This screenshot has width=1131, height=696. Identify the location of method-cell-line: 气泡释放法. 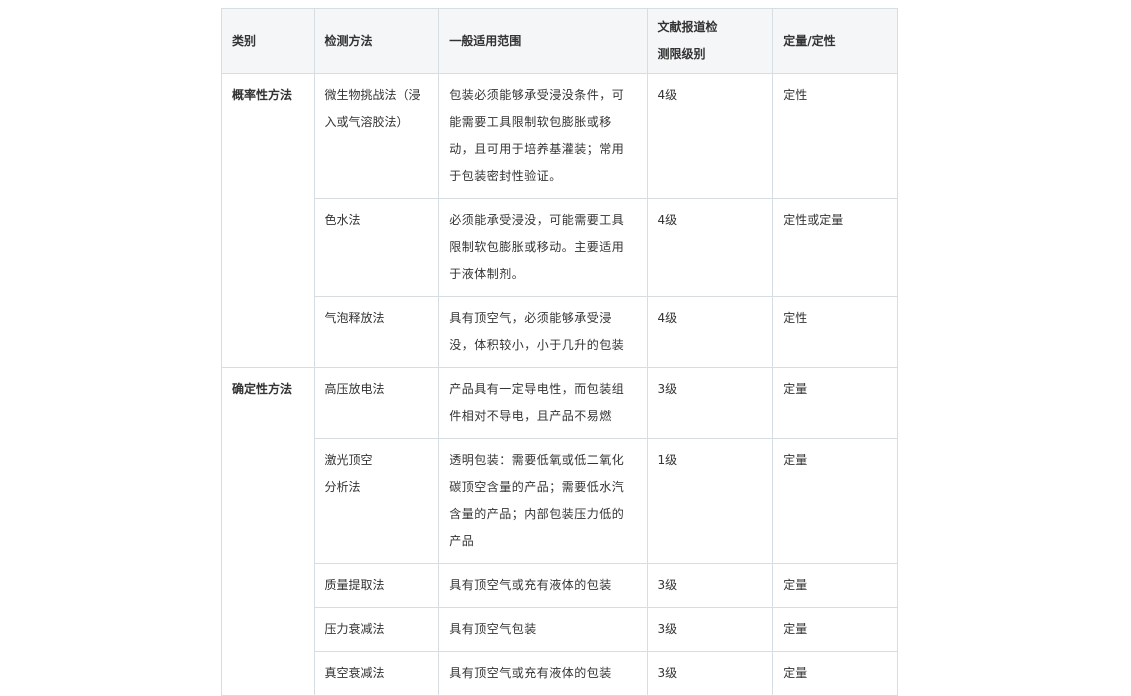
(354, 318).